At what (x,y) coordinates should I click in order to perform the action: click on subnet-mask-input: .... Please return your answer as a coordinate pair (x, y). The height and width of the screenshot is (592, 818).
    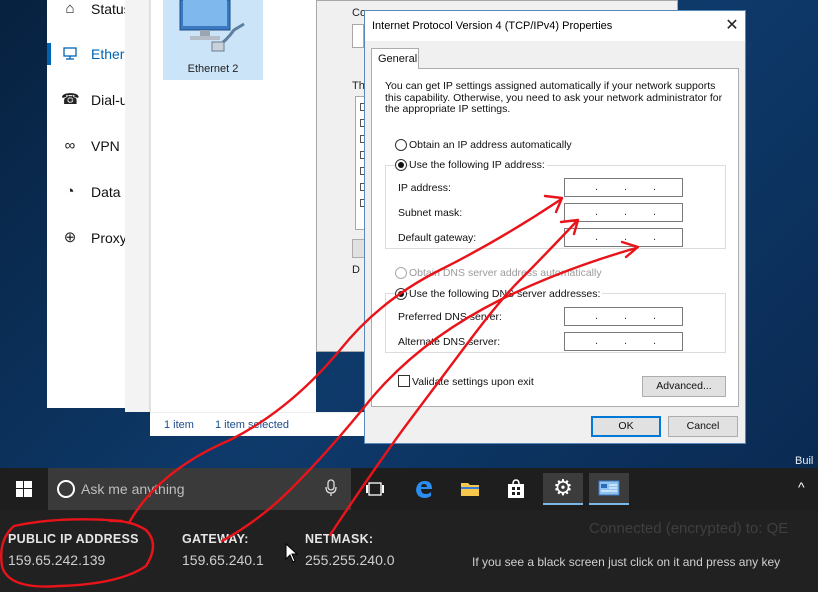
    Looking at the image, I should click on (623, 212).